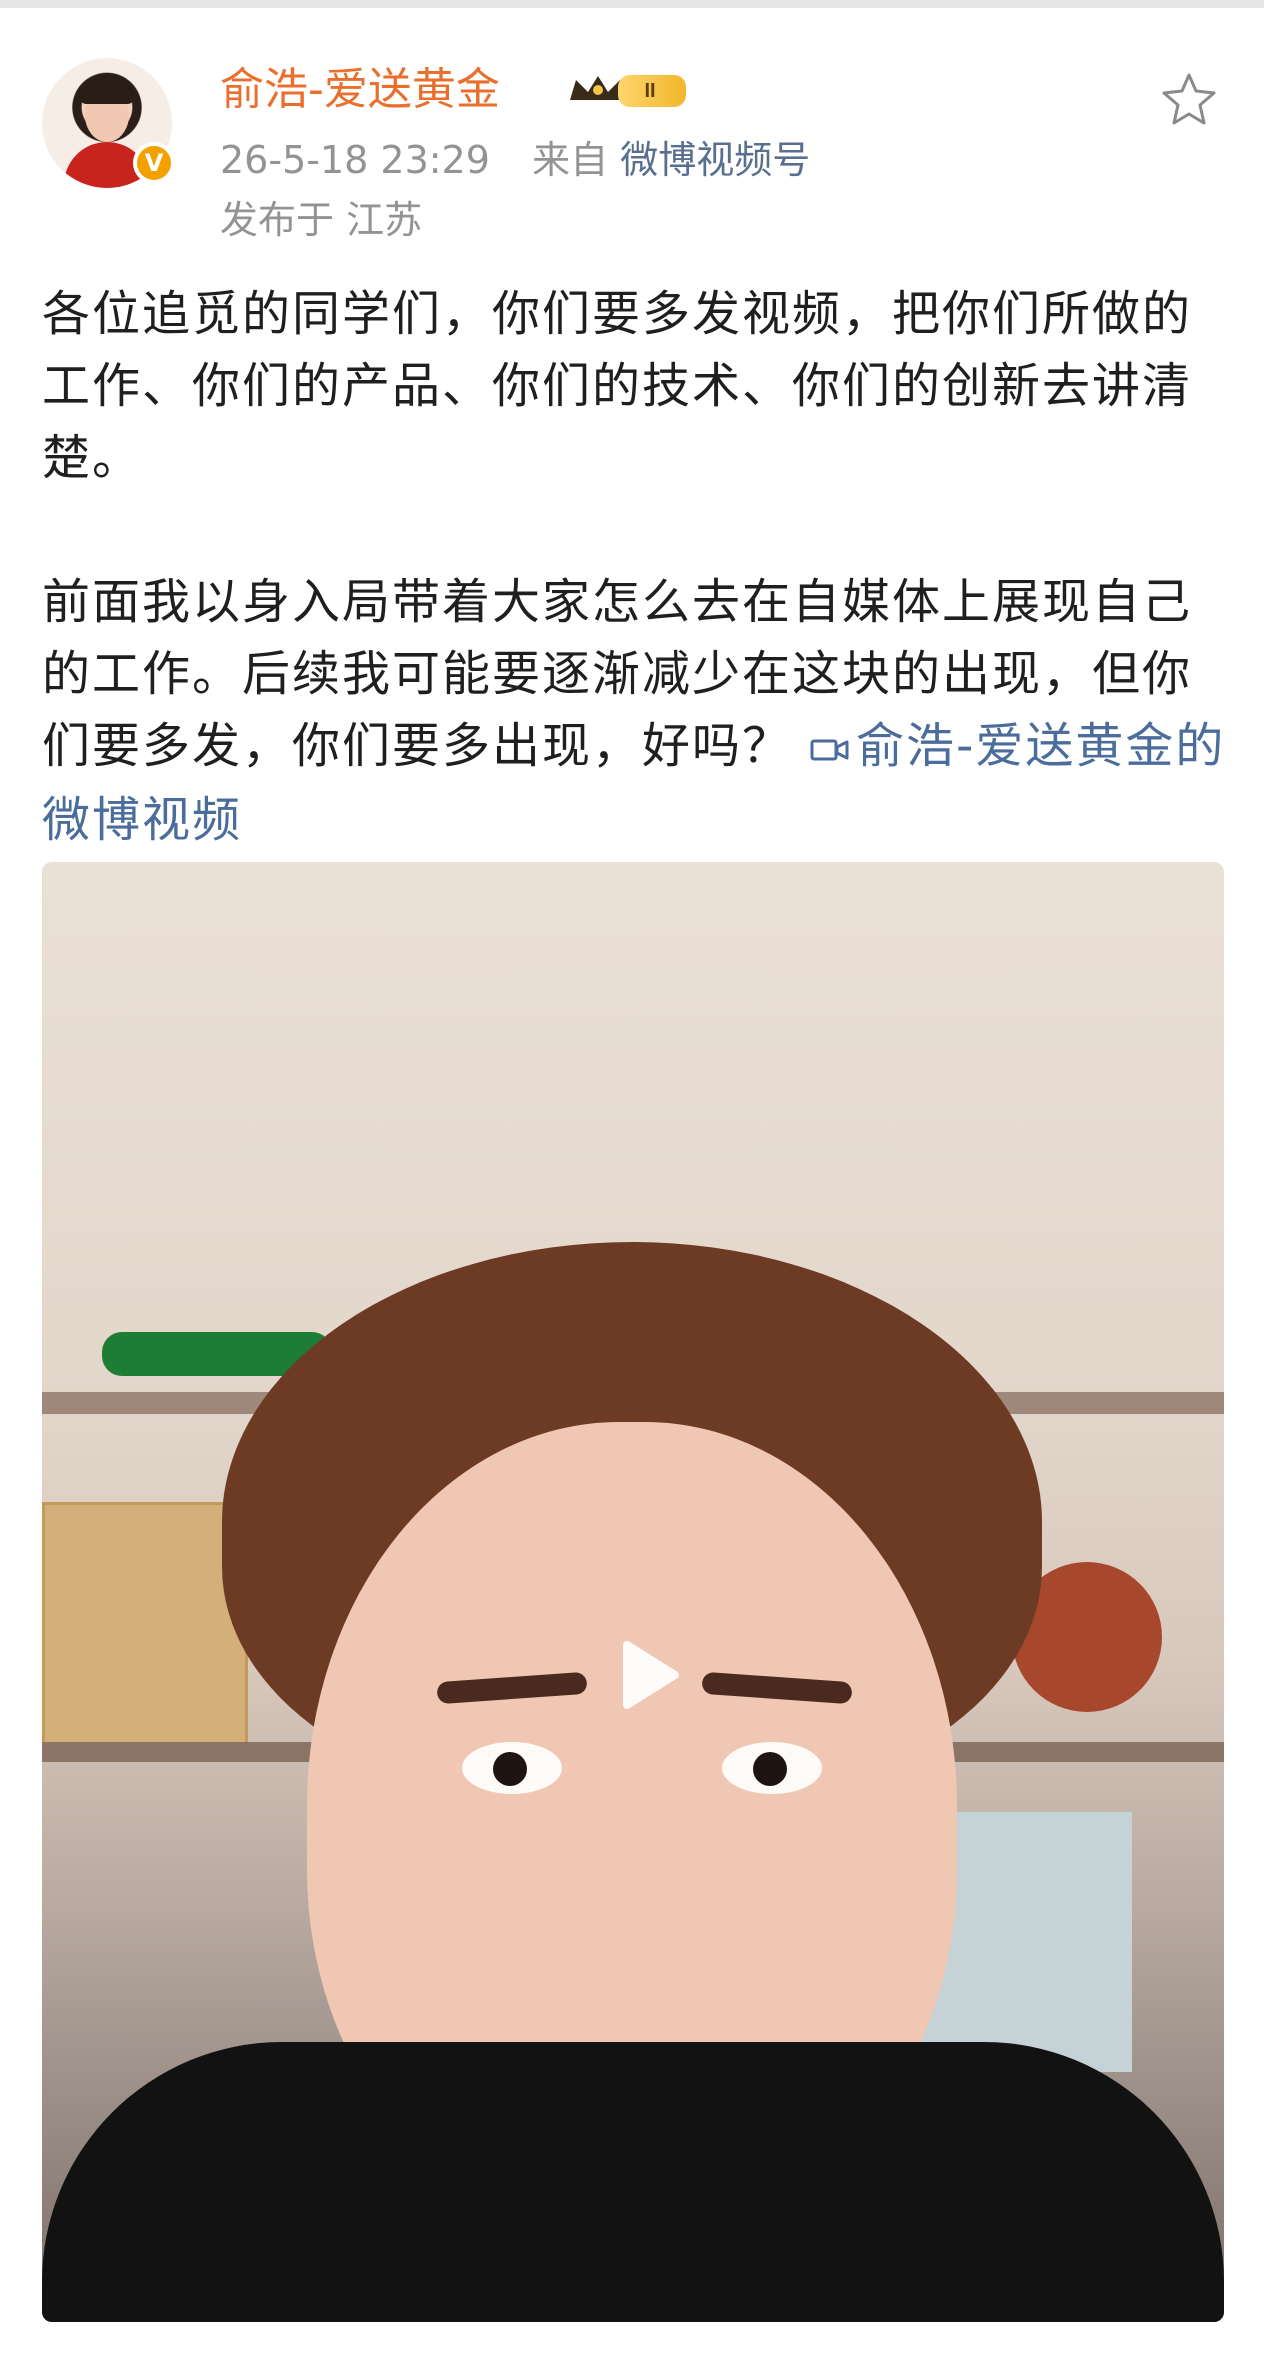 The image size is (1264, 2353). Describe the element at coordinates (715, 160) in the screenshot. I see `post-source: 微博视频号` at that location.